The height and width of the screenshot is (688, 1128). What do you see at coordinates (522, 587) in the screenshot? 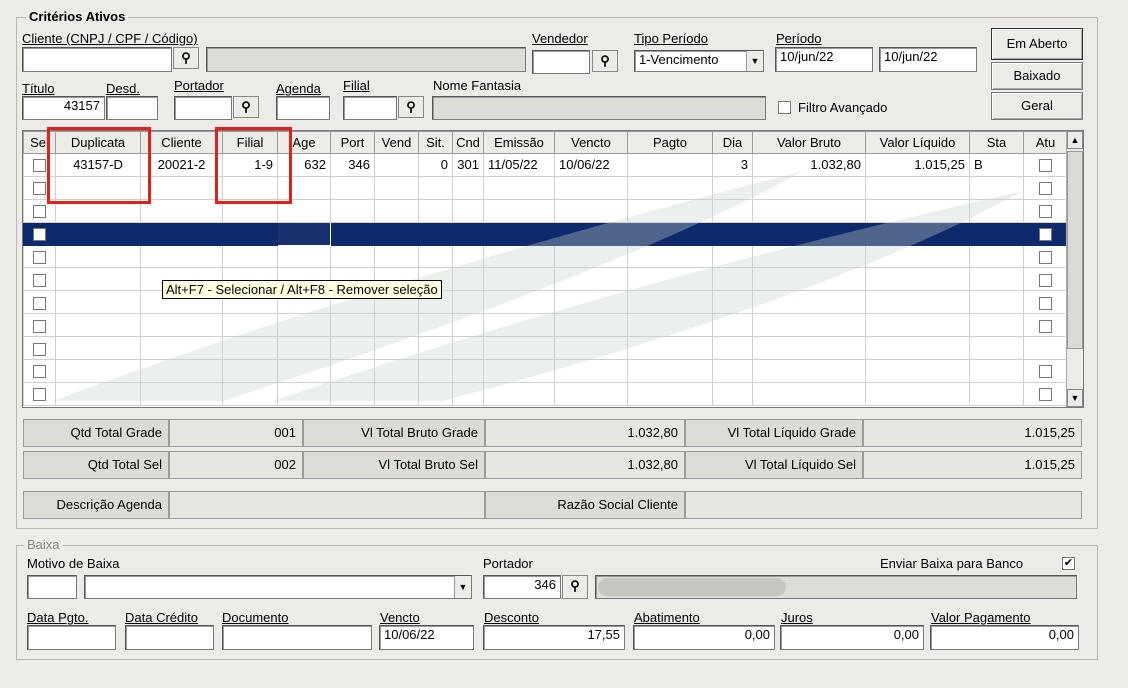
I see `baixa-portador-field: 346` at bounding box center [522, 587].